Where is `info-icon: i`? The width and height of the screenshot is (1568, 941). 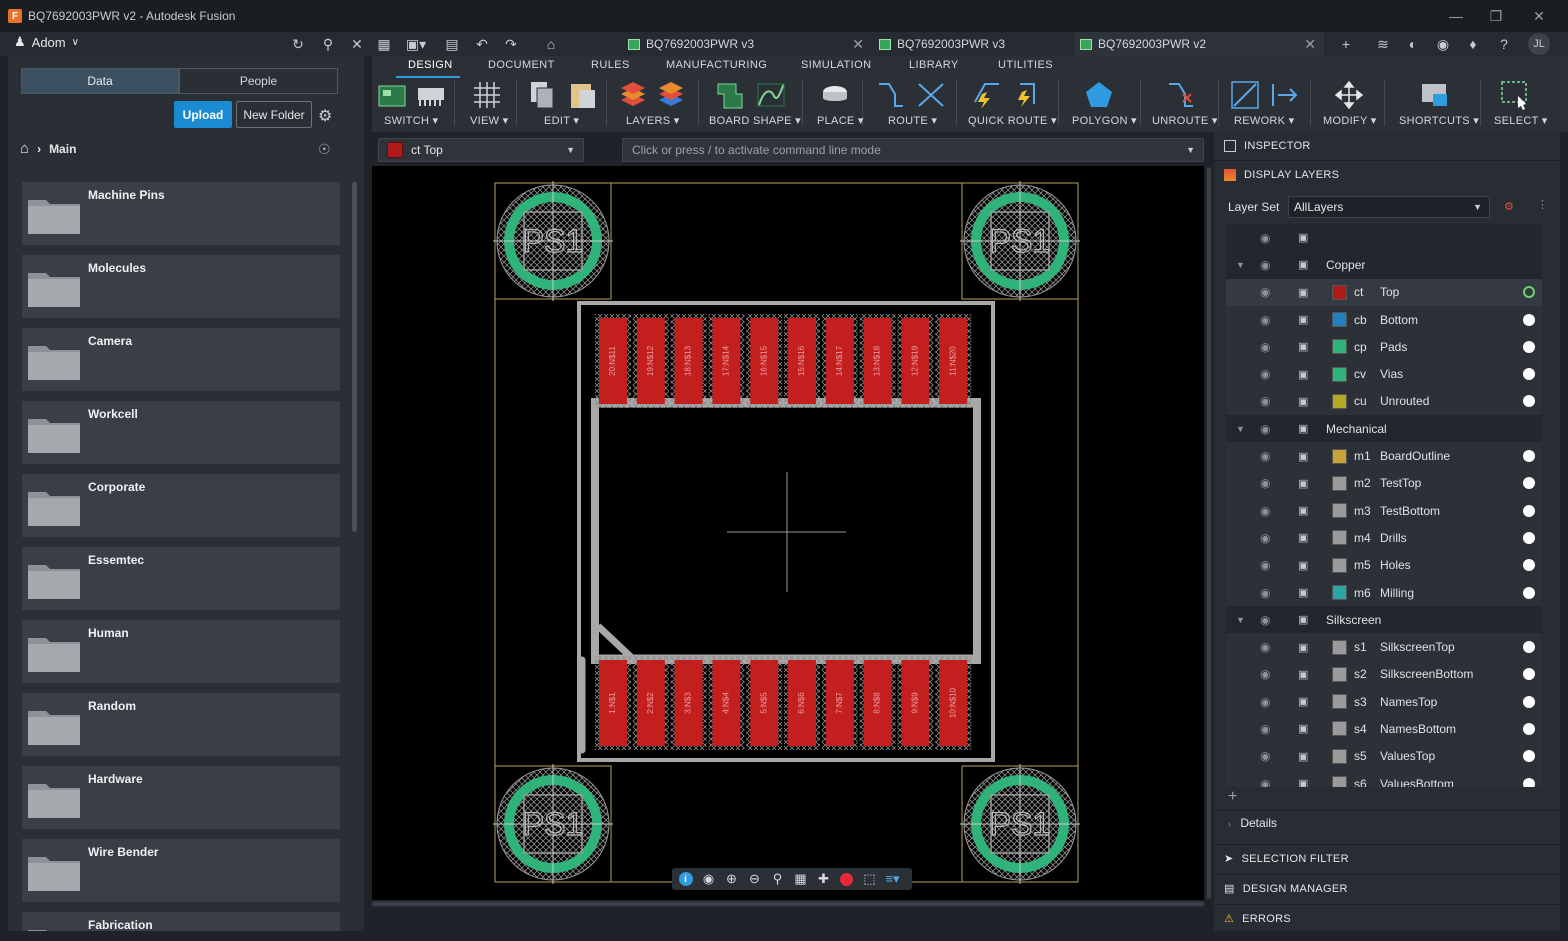
info-icon: i is located at coordinates (685, 879).